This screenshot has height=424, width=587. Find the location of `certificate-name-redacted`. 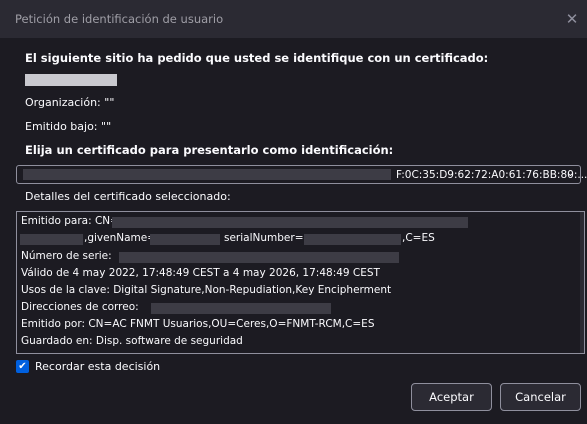

certificate-name-redacted is located at coordinates (207, 174).